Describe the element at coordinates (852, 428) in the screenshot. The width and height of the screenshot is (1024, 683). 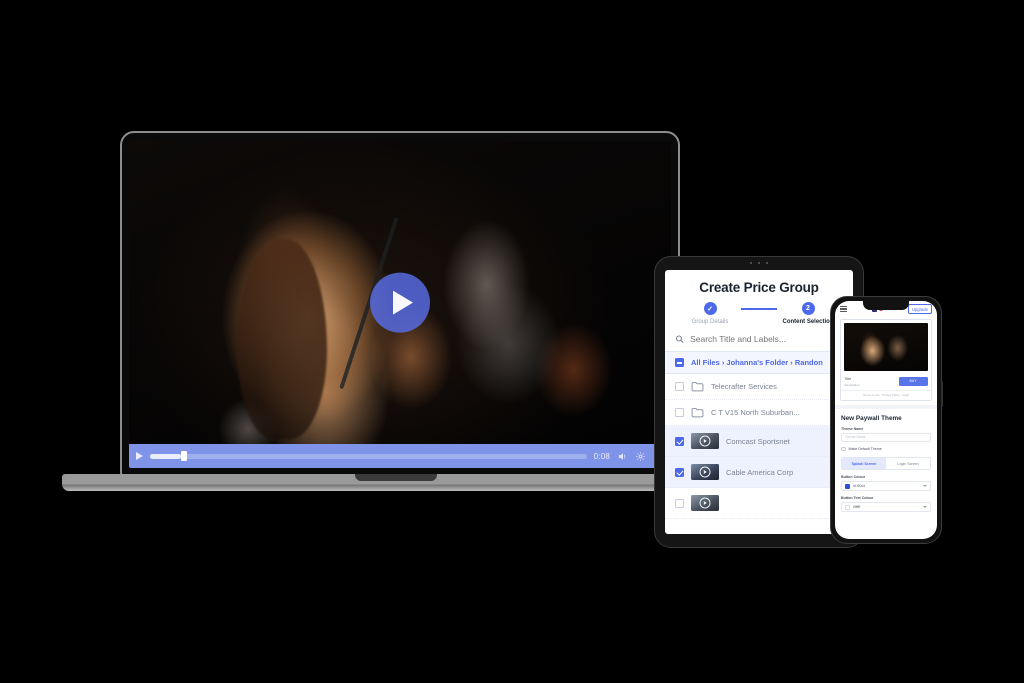
I see `theme-name-label: Theme Name` at that location.